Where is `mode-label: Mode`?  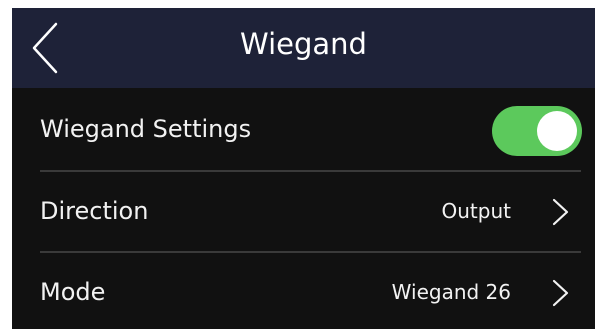 mode-label: Mode is located at coordinates (73, 292).